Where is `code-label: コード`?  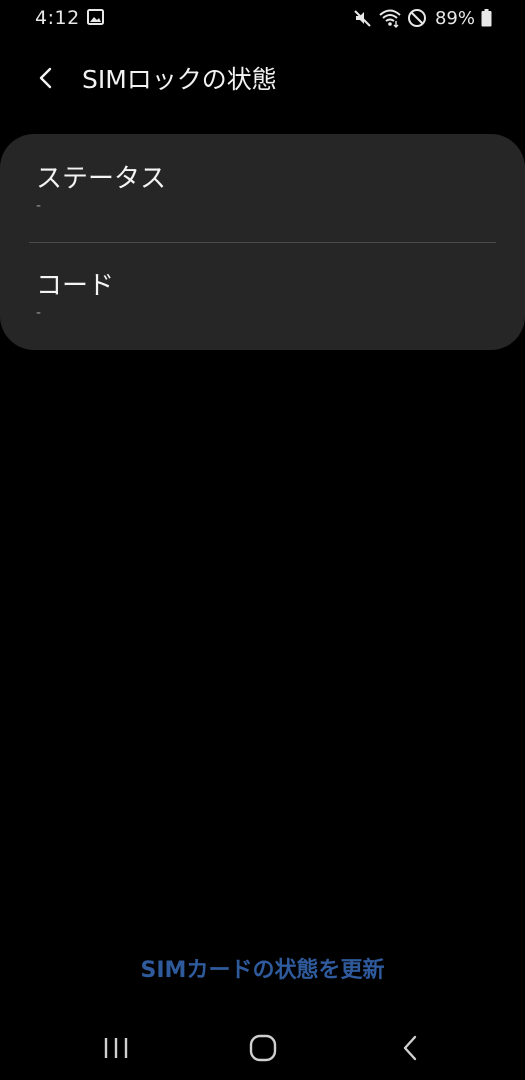 code-label: コード is located at coordinates (75, 286).